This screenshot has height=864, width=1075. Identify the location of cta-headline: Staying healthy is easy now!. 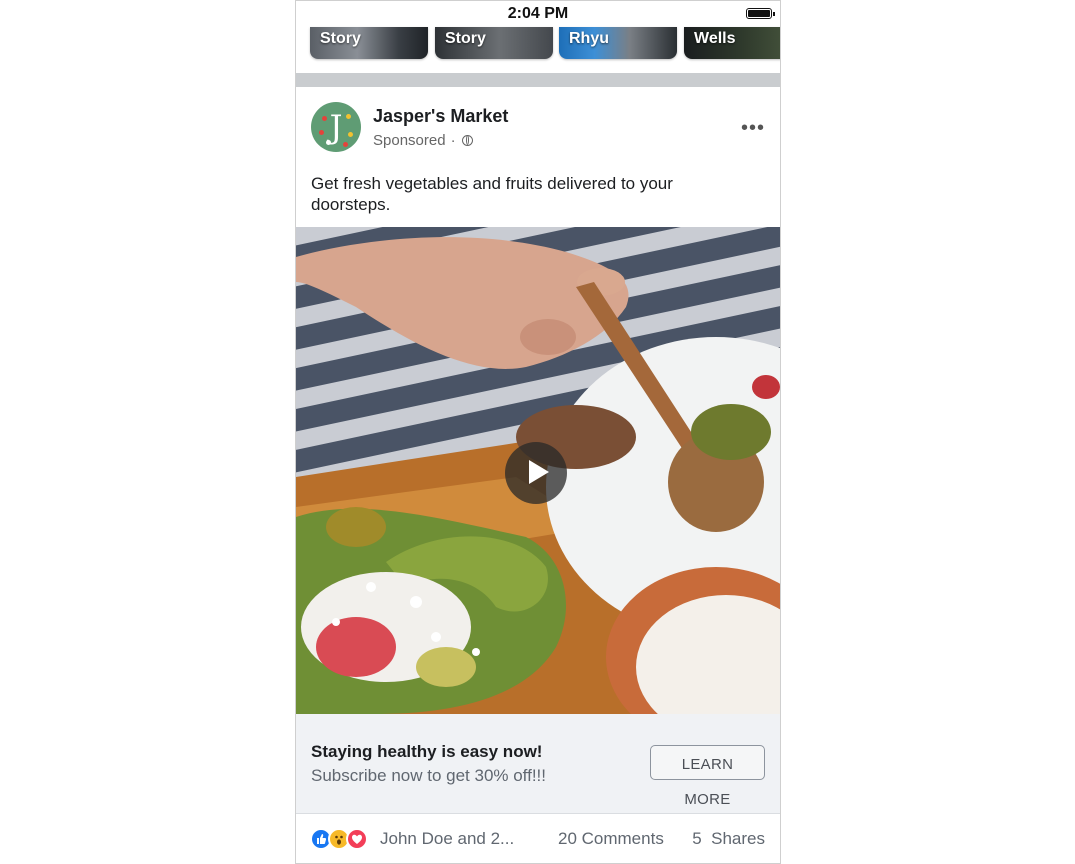
(427, 751).